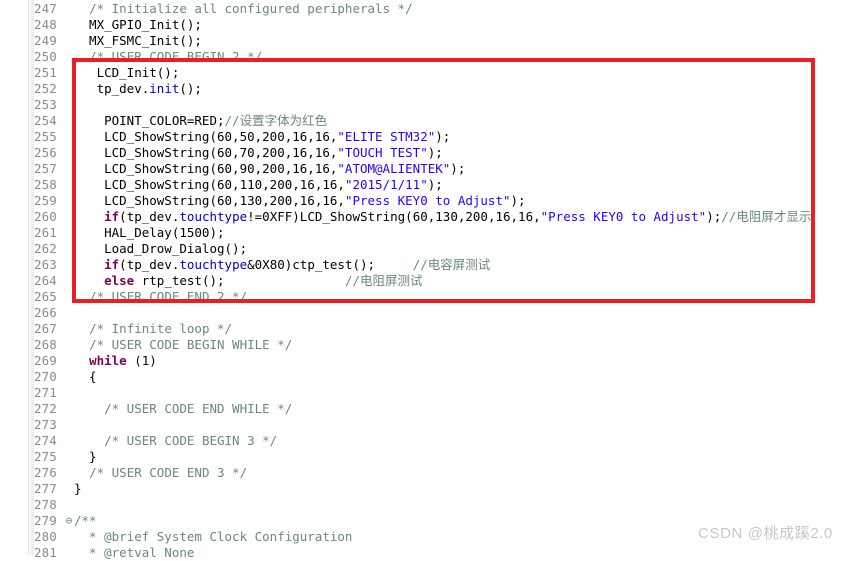 The image size is (847, 561). I want to click on code-line: 264 else rtp_test(); //电阻屏测试, so click(423, 281).